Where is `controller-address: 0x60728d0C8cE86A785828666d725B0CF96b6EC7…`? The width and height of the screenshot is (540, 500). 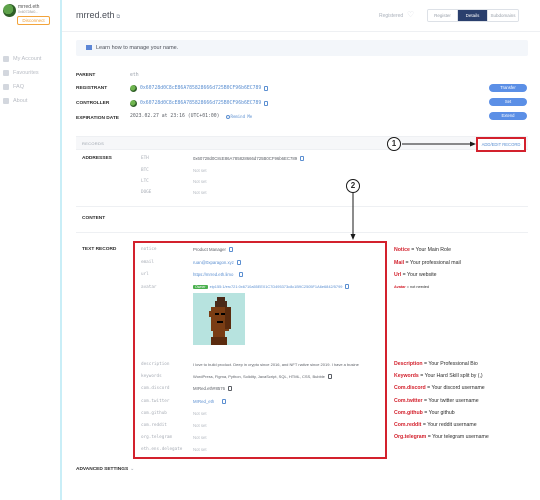
controller-address: 0x60728d0C8cE86A785828666d725B0CF96b6EC7… is located at coordinates (200, 103).